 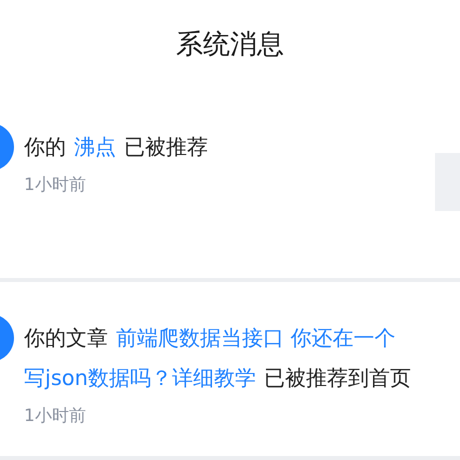 What do you see at coordinates (95, 147) in the screenshot?
I see `article-link: 沸点` at bounding box center [95, 147].